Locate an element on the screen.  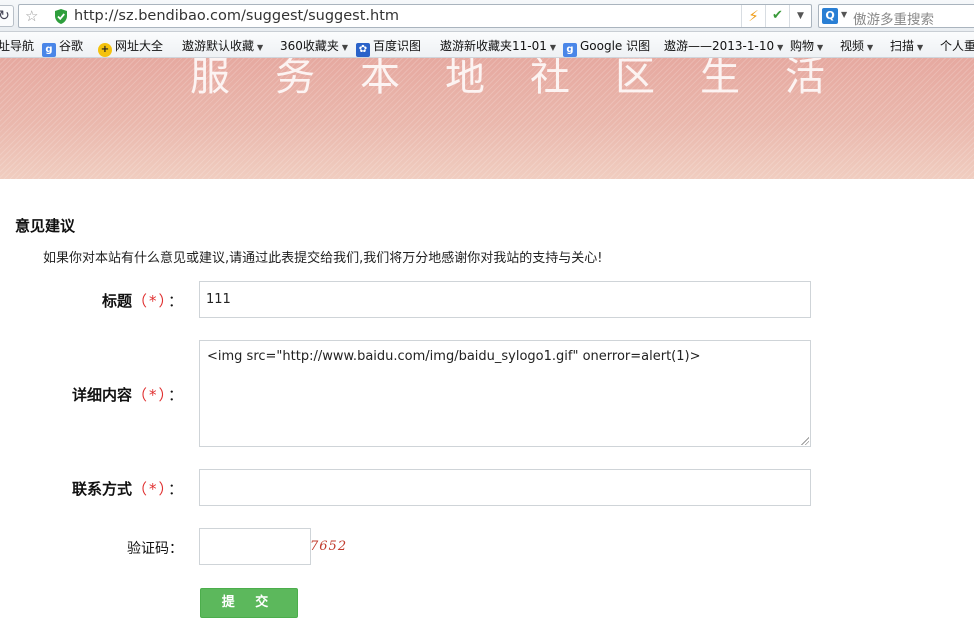
bookmark-item: + 网址大全 is located at coordinates (130, 47).